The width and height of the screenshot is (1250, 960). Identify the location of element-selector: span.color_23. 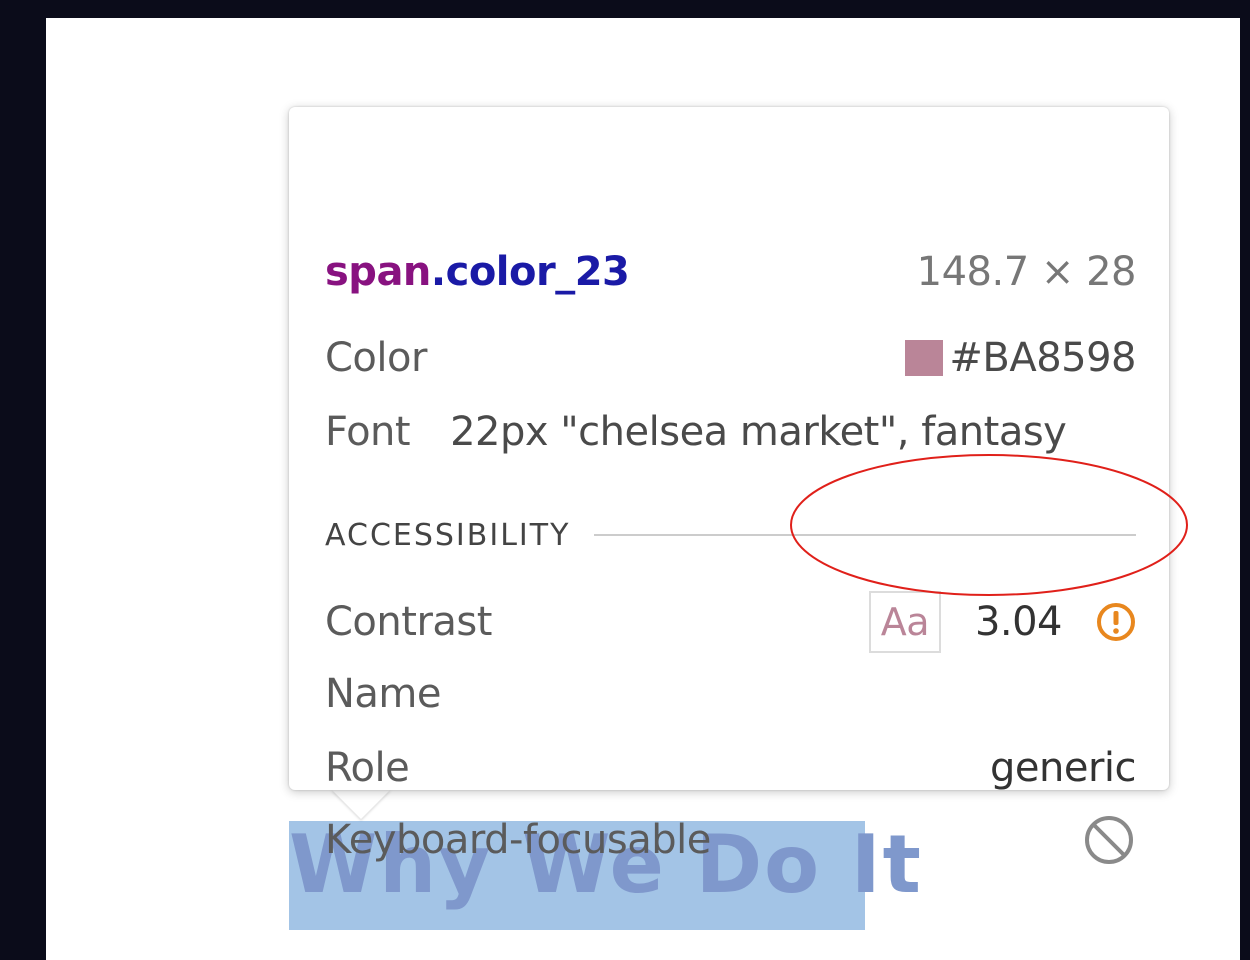
(477, 272).